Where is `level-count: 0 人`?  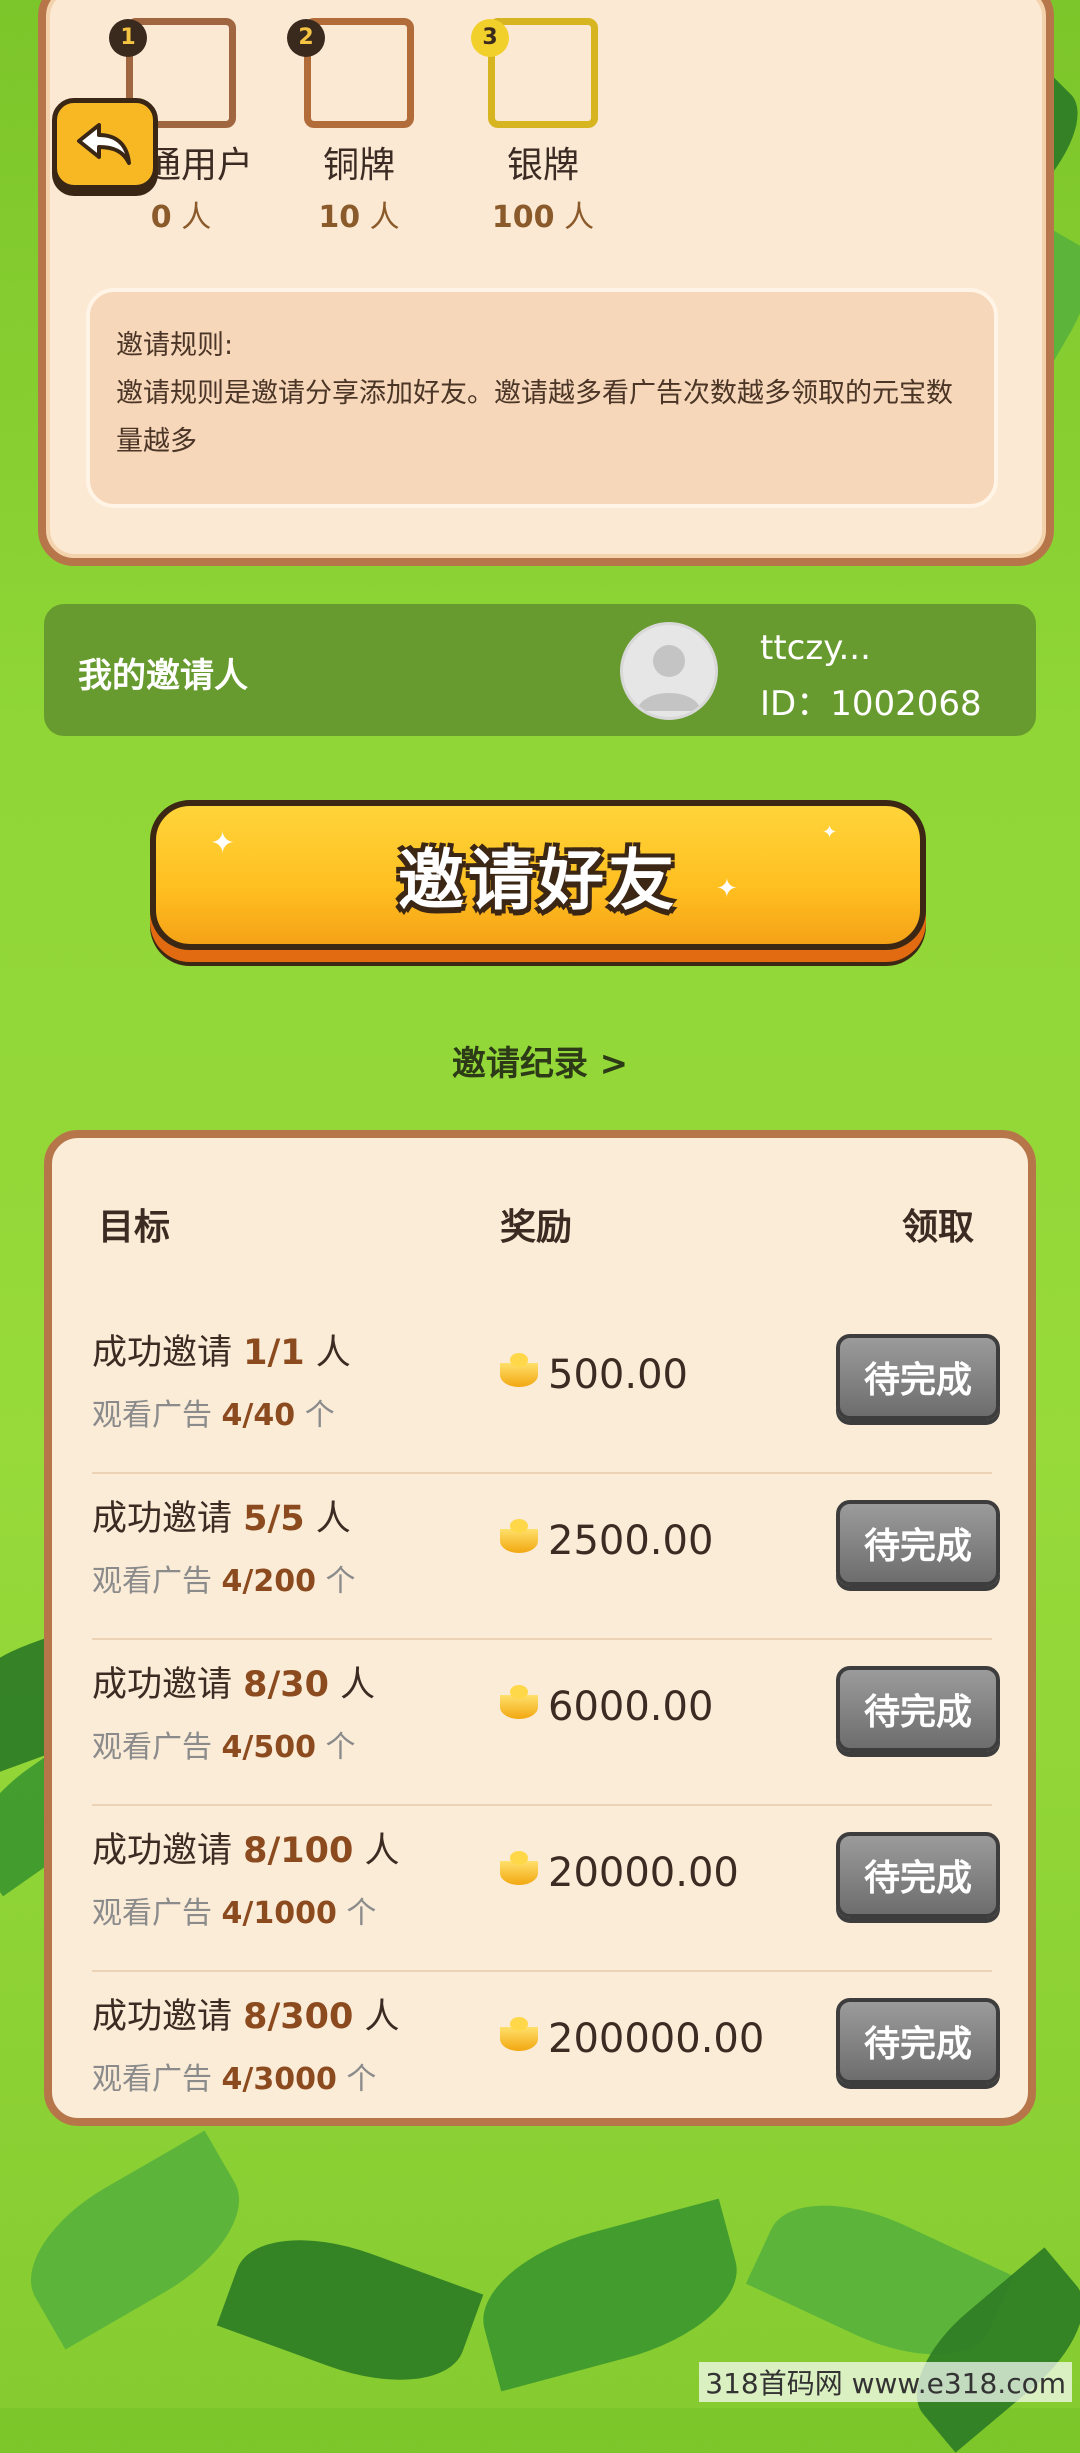
level-count: 0 人 is located at coordinates (181, 217).